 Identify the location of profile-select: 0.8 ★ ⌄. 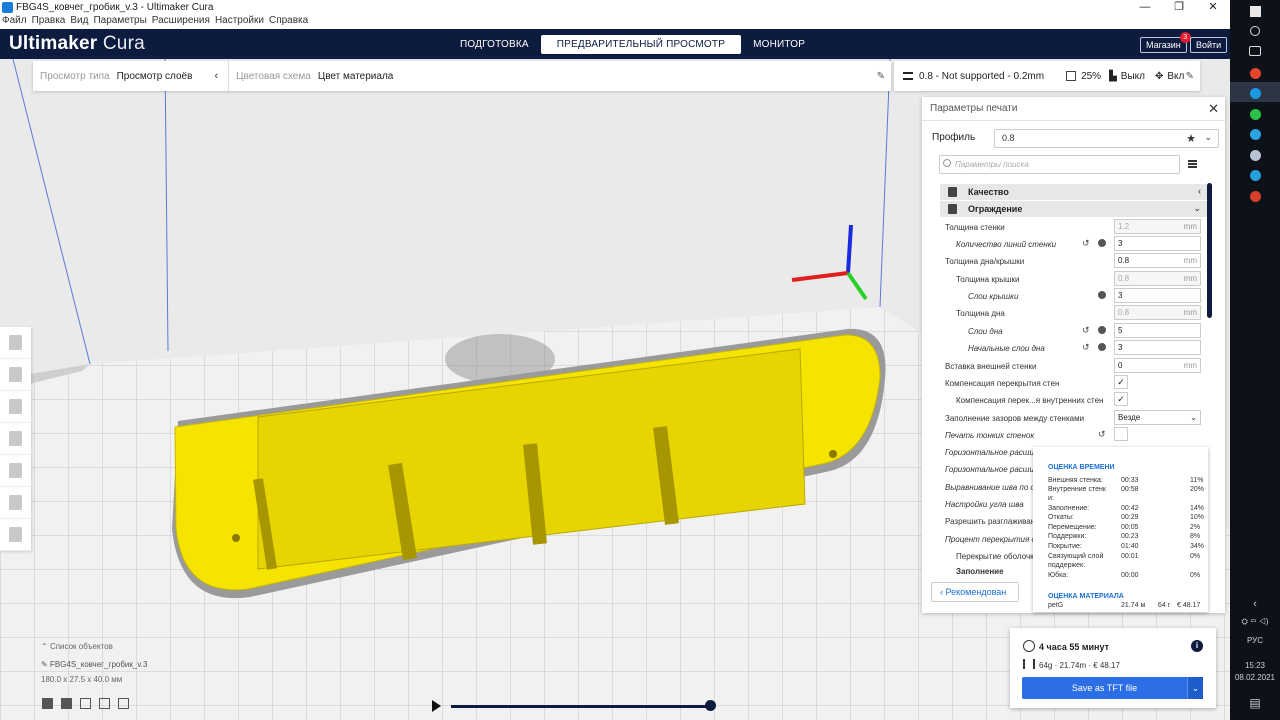
(1106, 138).